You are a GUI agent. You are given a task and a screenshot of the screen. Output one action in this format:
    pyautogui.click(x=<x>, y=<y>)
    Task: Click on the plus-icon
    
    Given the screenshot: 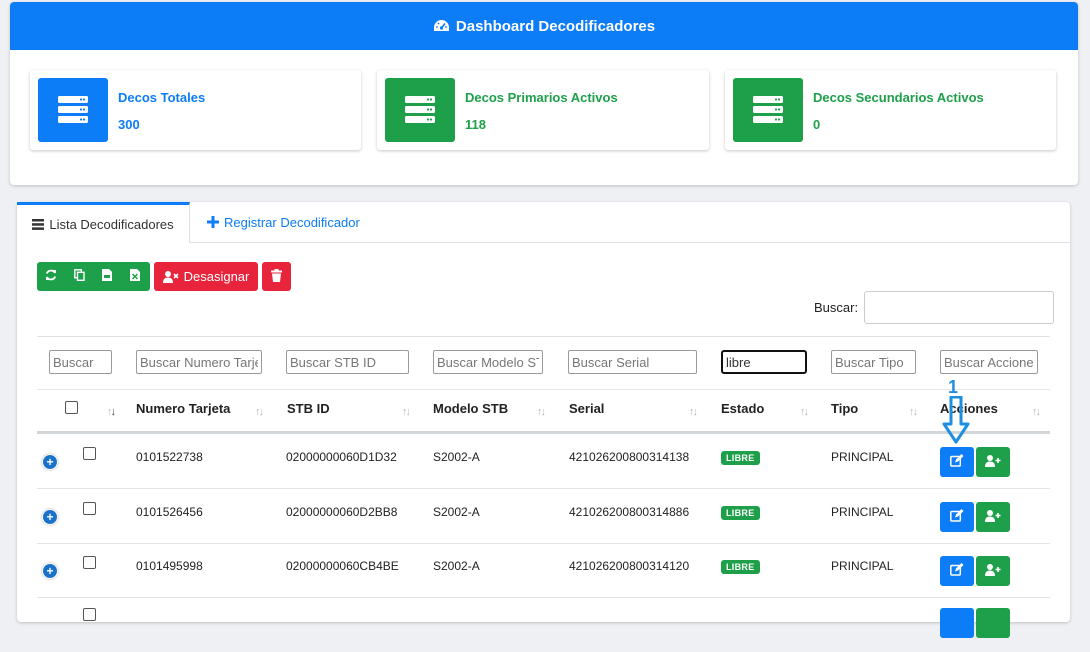 What is the action you would take?
    pyautogui.click(x=213, y=222)
    